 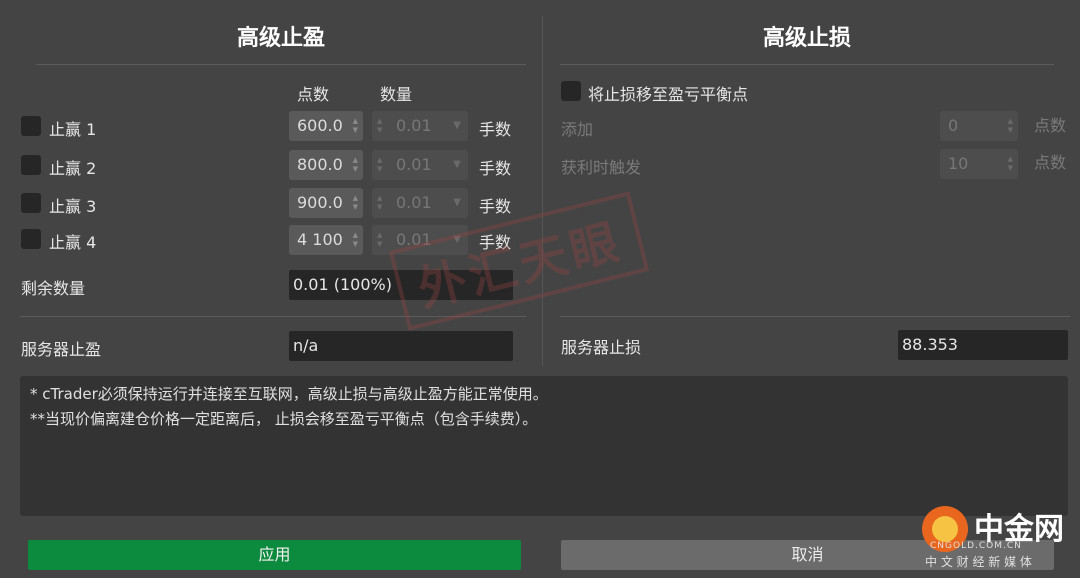 I want to click on col-header-quantity: 数量, so click(x=396, y=94).